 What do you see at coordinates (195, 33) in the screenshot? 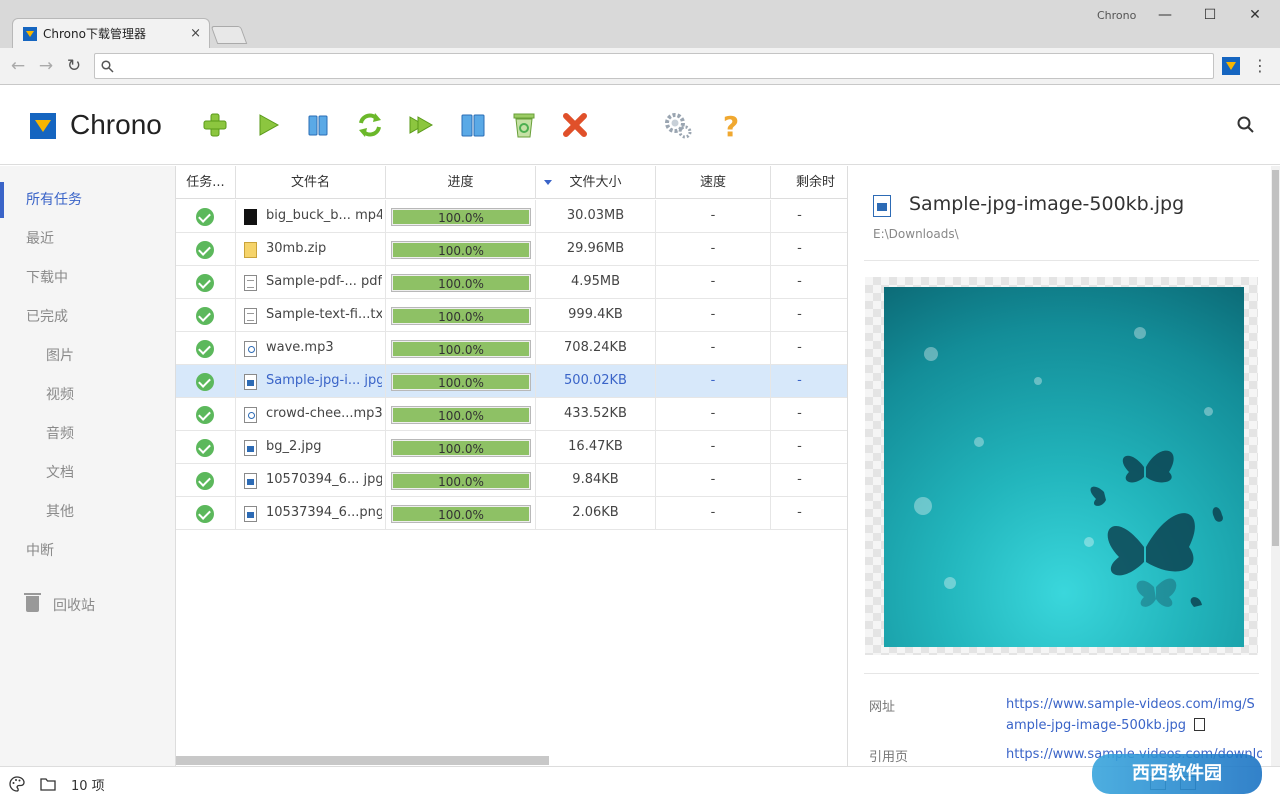
I see `tab-close-icon: ×` at bounding box center [195, 33].